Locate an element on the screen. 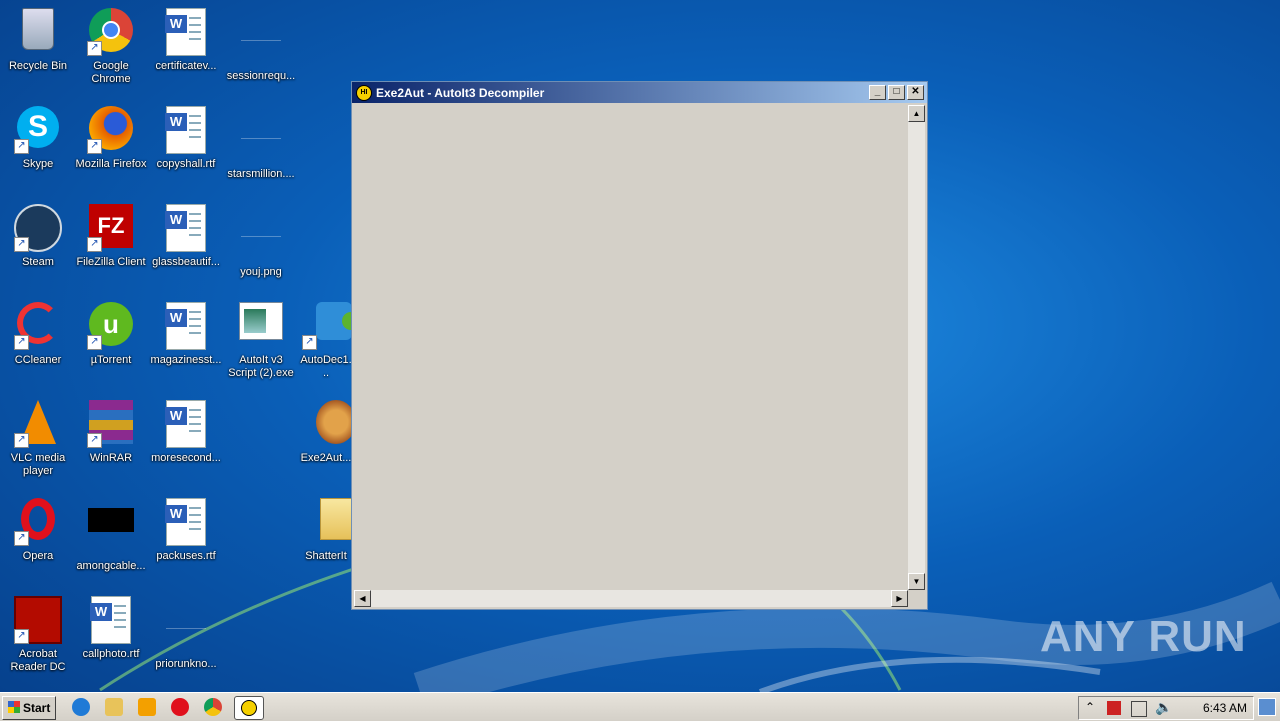 The width and height of the screenshot is (1280, 721). show-hidden-icons-icon: ⌃ is located at coordinates (1090, 707).